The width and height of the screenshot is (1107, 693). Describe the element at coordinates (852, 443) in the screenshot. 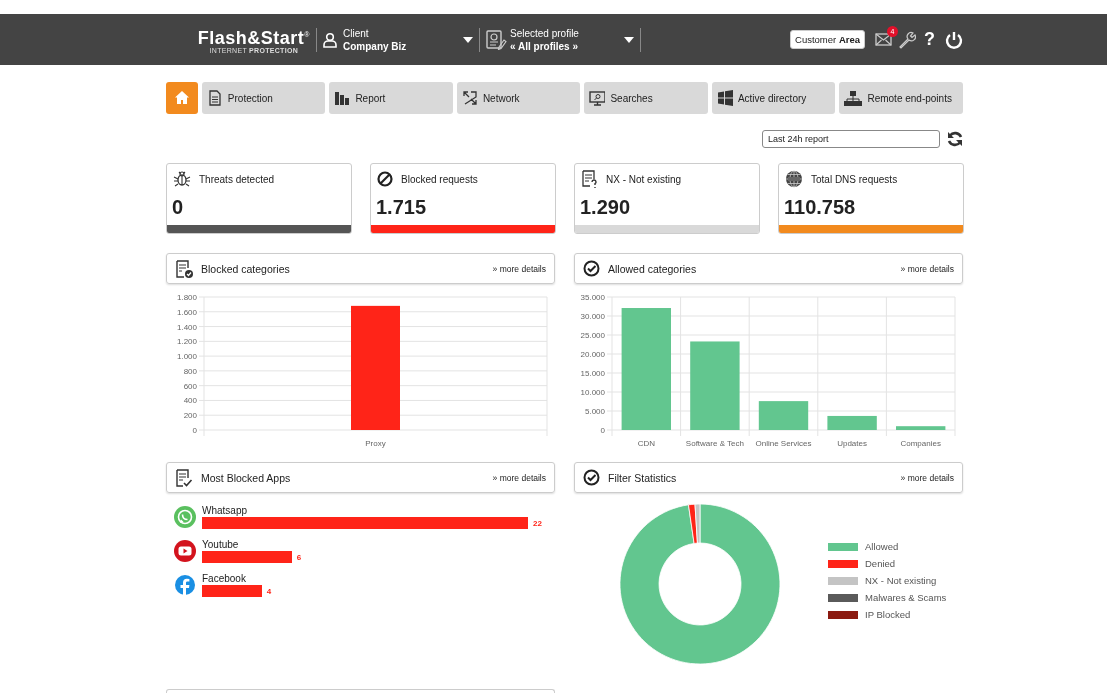

I see `category-label: Updates` at that location.